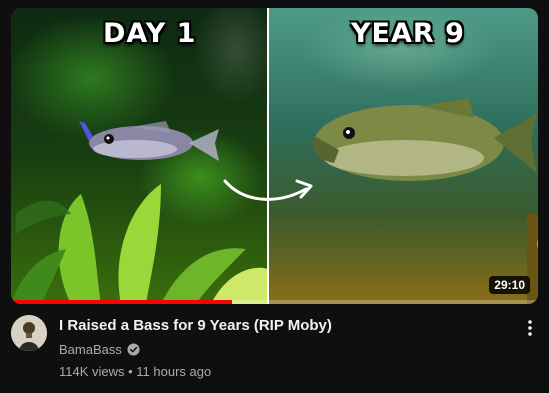  Describe the element at coordinates (274, 302) in the screenshot. I see `watch-progress-bar` at that location.